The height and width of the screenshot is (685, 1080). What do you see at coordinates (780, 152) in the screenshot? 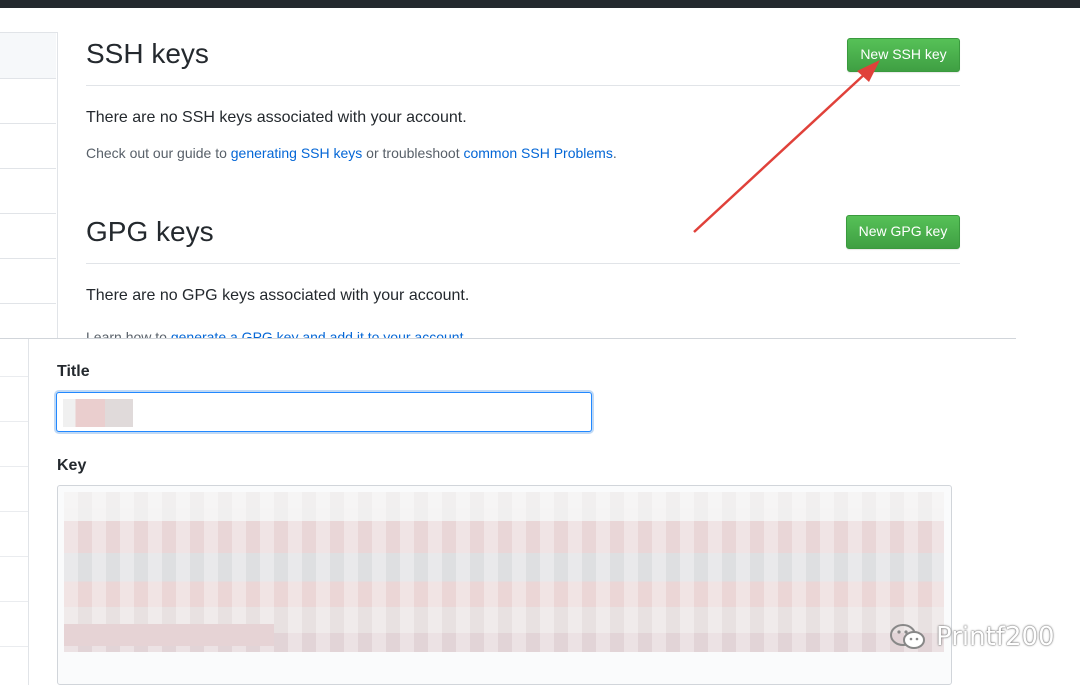
I see `arrow-shaft` at bounding box center [780, 152].